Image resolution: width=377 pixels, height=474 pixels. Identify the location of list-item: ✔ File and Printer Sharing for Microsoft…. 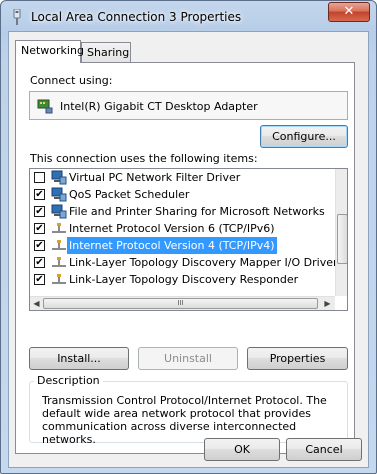
(182, 211).